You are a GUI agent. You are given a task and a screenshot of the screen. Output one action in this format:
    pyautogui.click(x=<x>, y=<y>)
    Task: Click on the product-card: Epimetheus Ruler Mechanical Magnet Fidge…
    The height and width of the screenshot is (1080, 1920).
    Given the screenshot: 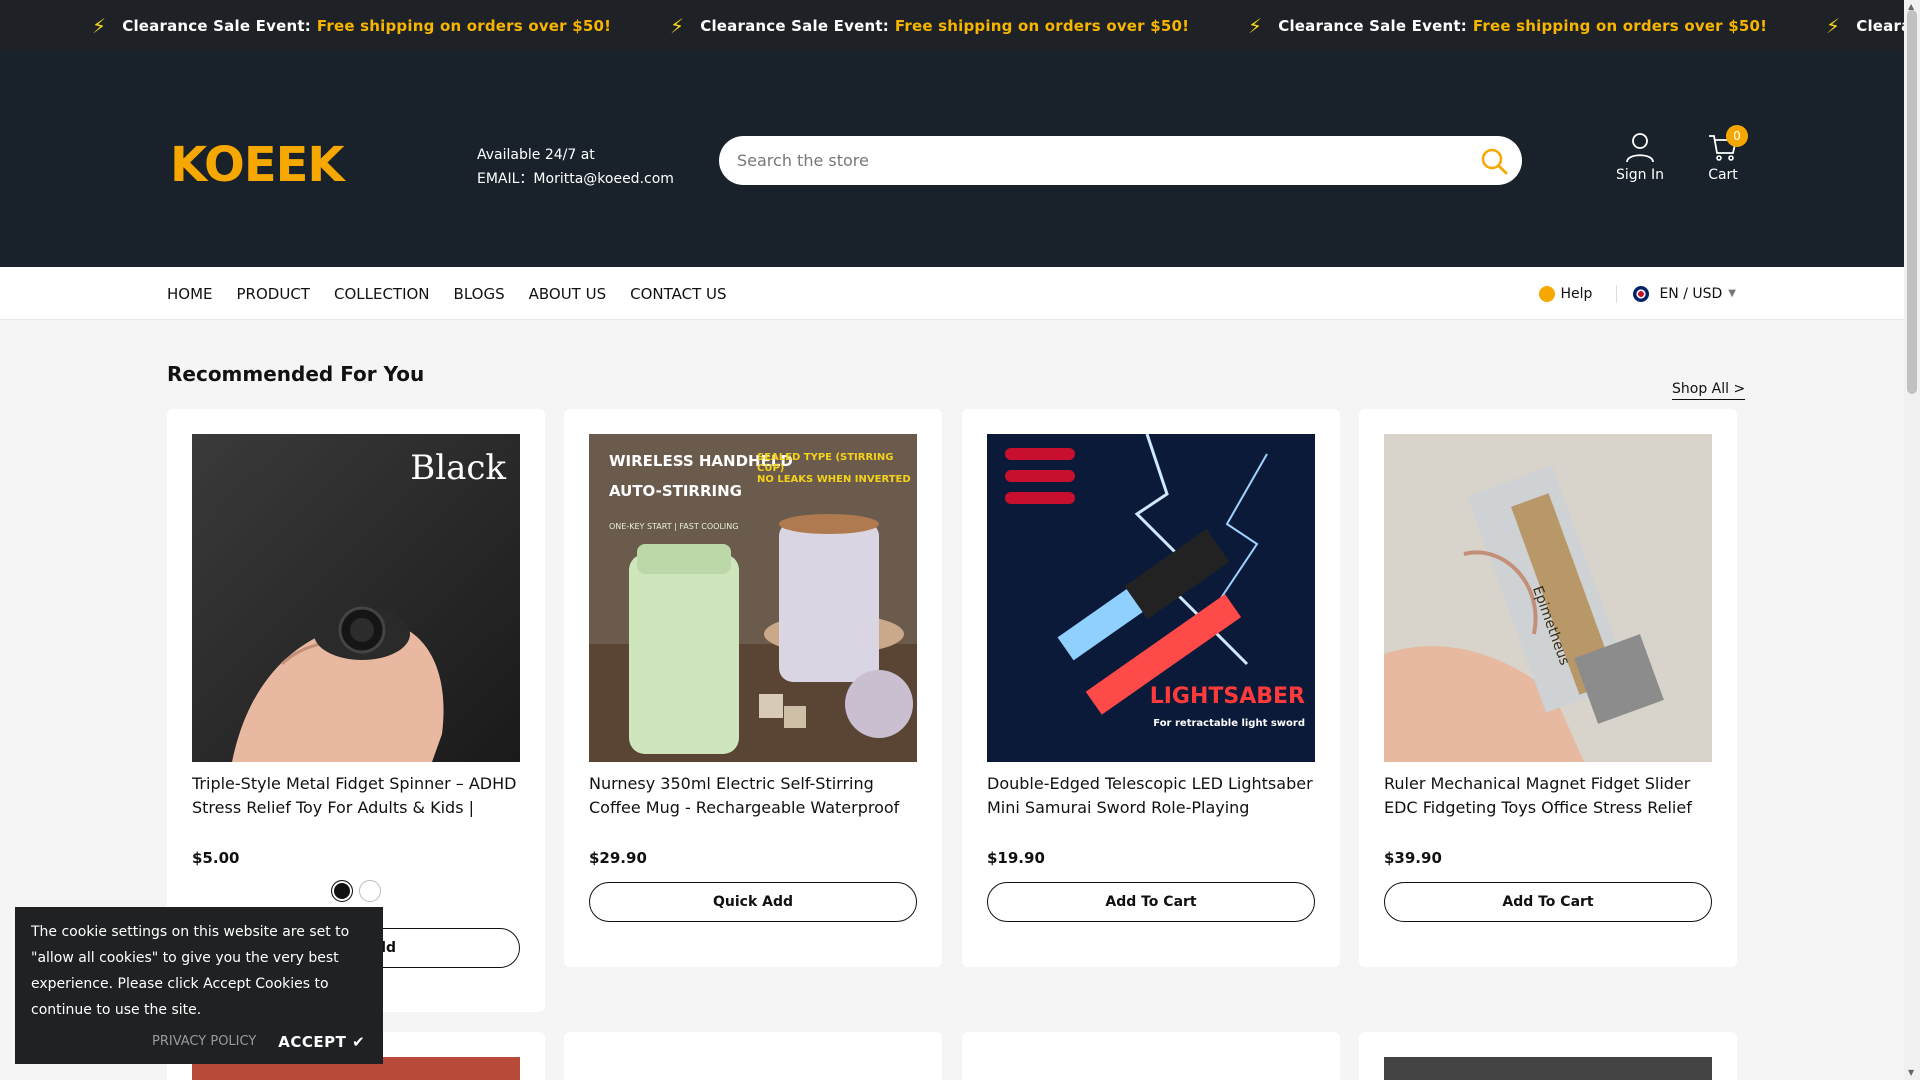 What is the action you would take?
    pyautogui.click(x=1548, y=688)
    